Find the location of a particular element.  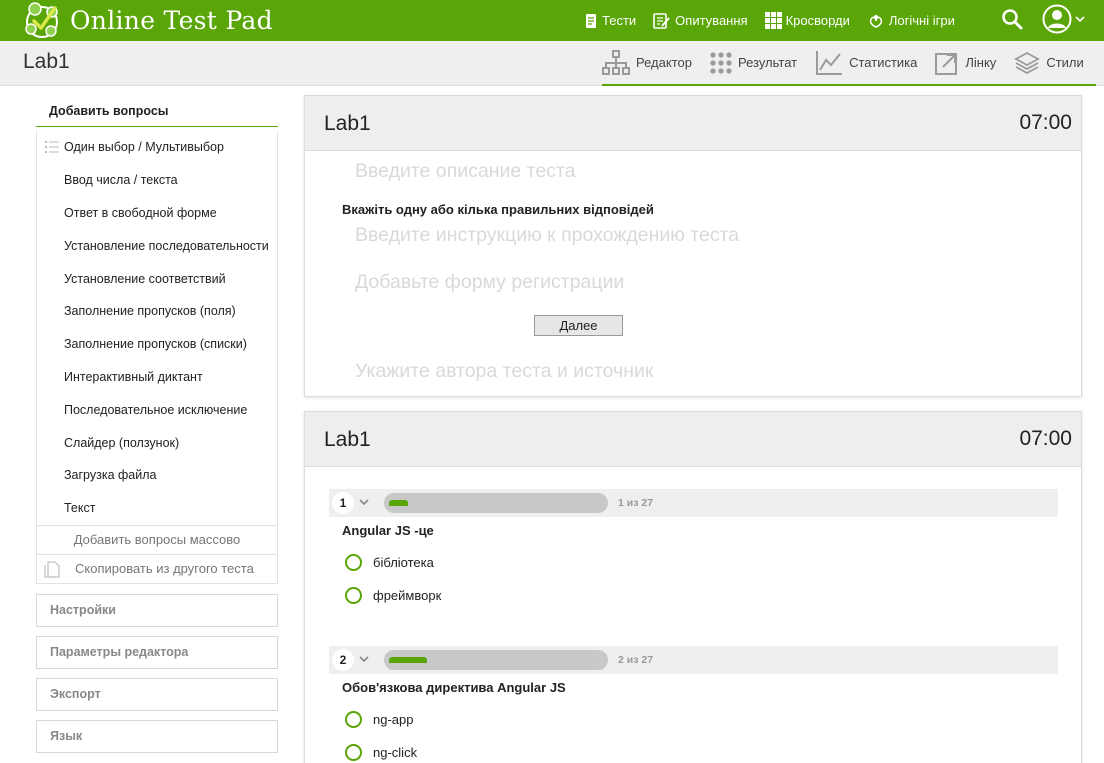

question-type-dictation: Интерактивный диктант is located at coordinates (157, 377).